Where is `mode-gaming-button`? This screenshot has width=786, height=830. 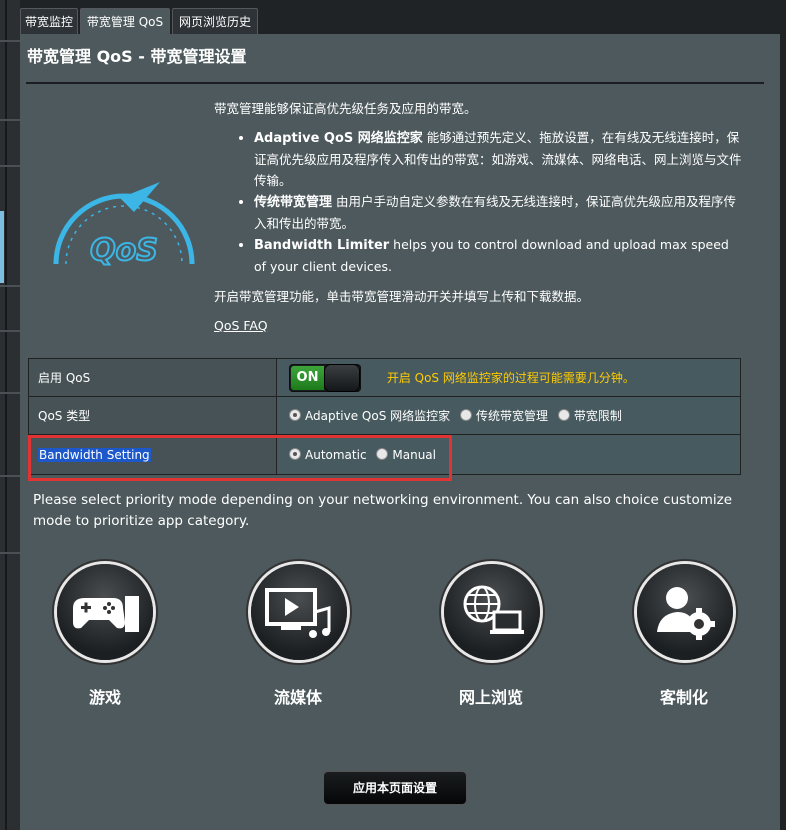 mode-gaming-button is located at coordinates (105, 612).